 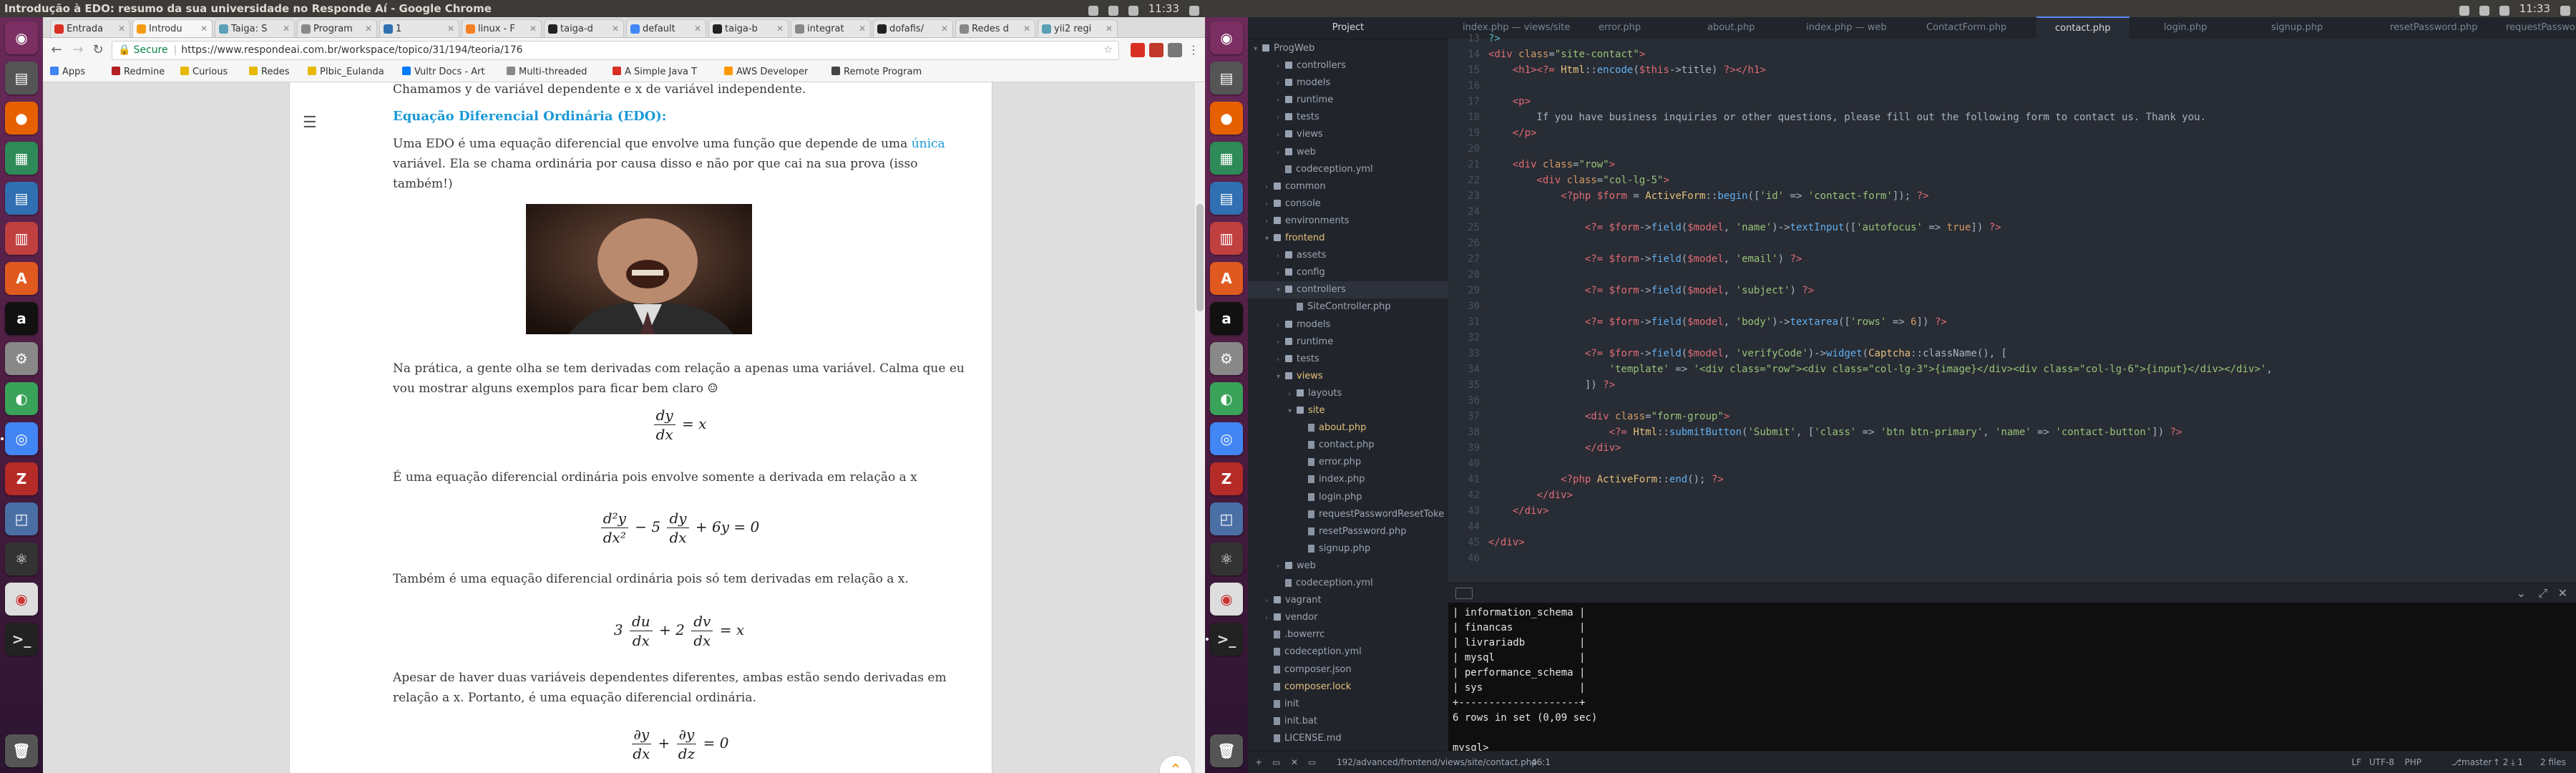 What do you see at coordinates (310, 123) in the screenshot?
I see `hamburger-menu-icon: ☰` at bounding box center [310, 123].